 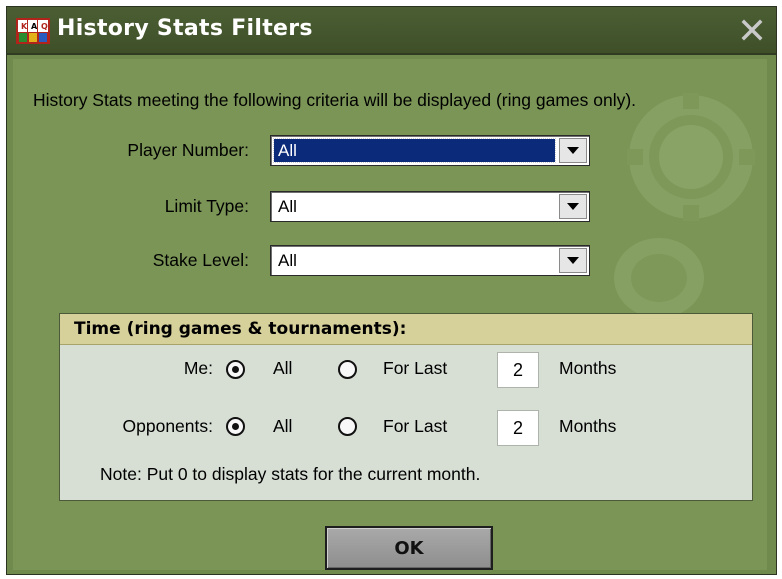 What do you see at coordinates (185, 28) in the screenshot?
I see `window-title: History Stats Filters` at bounding box center [185, 28].